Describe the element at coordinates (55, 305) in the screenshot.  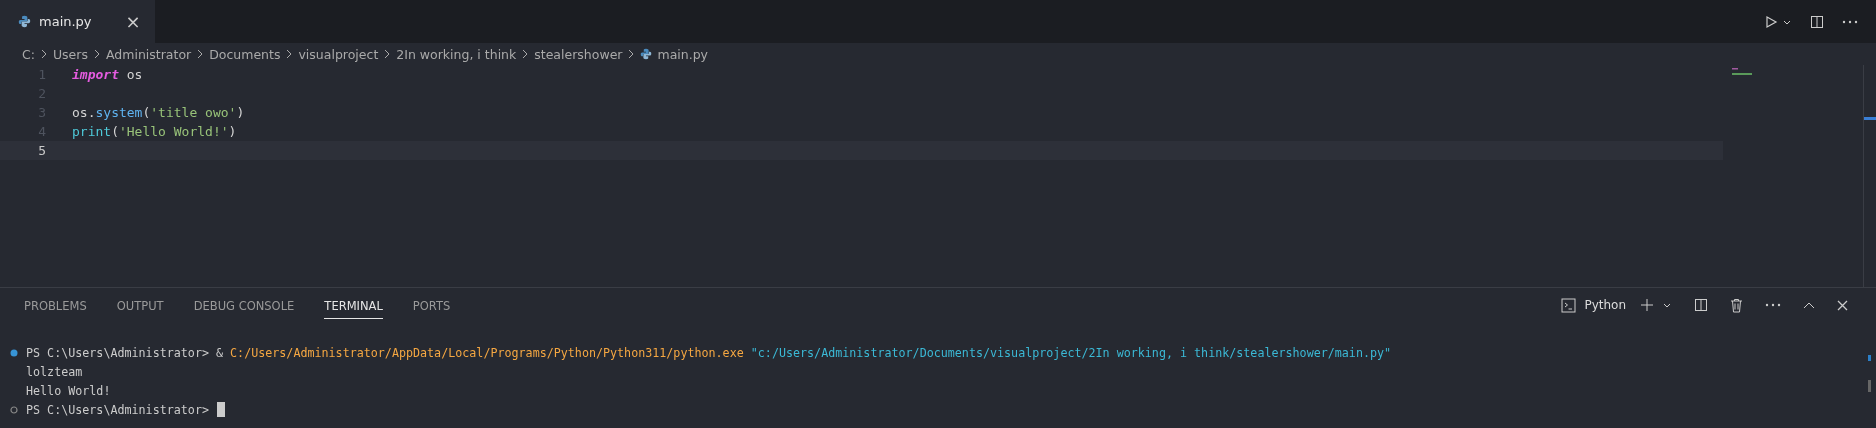
I see `panel-tab: PROBLEMS` at that location.